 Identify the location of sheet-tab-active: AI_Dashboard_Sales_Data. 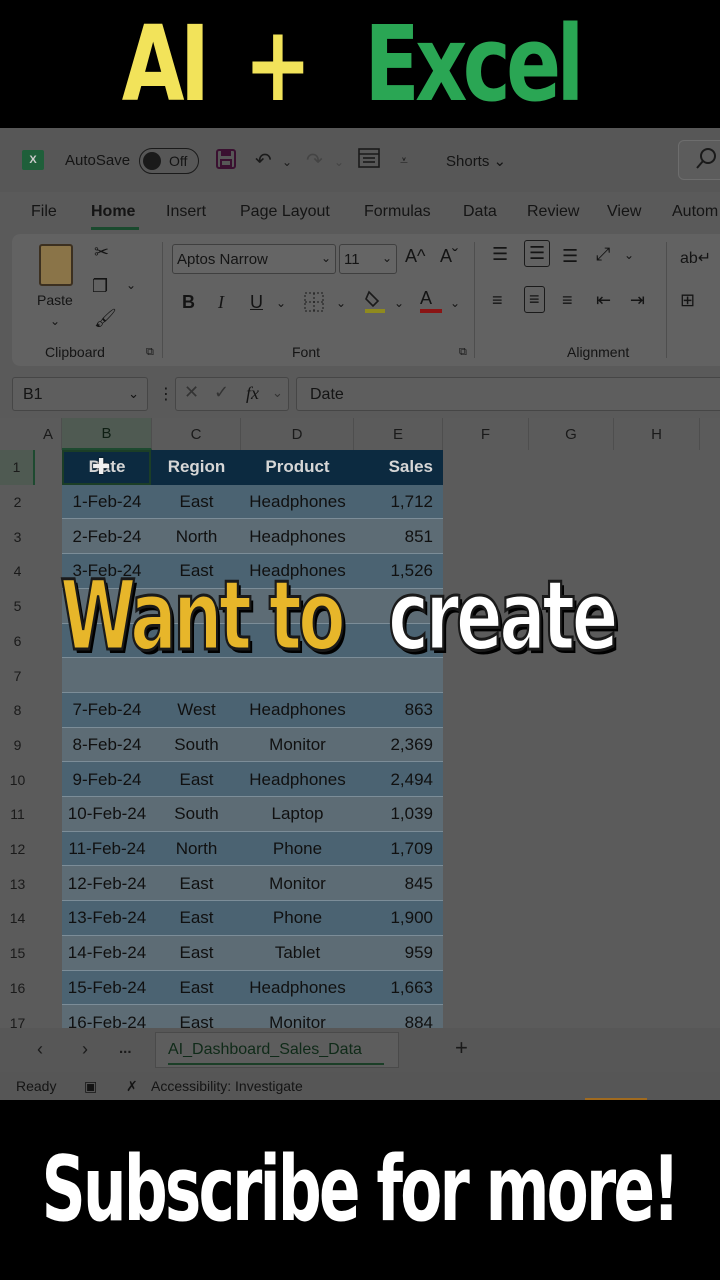
(277, 1050).